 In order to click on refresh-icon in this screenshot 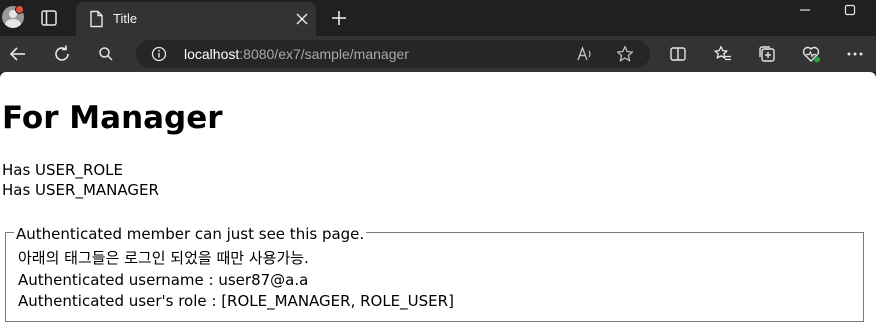, I will do `click(62, 54)`.